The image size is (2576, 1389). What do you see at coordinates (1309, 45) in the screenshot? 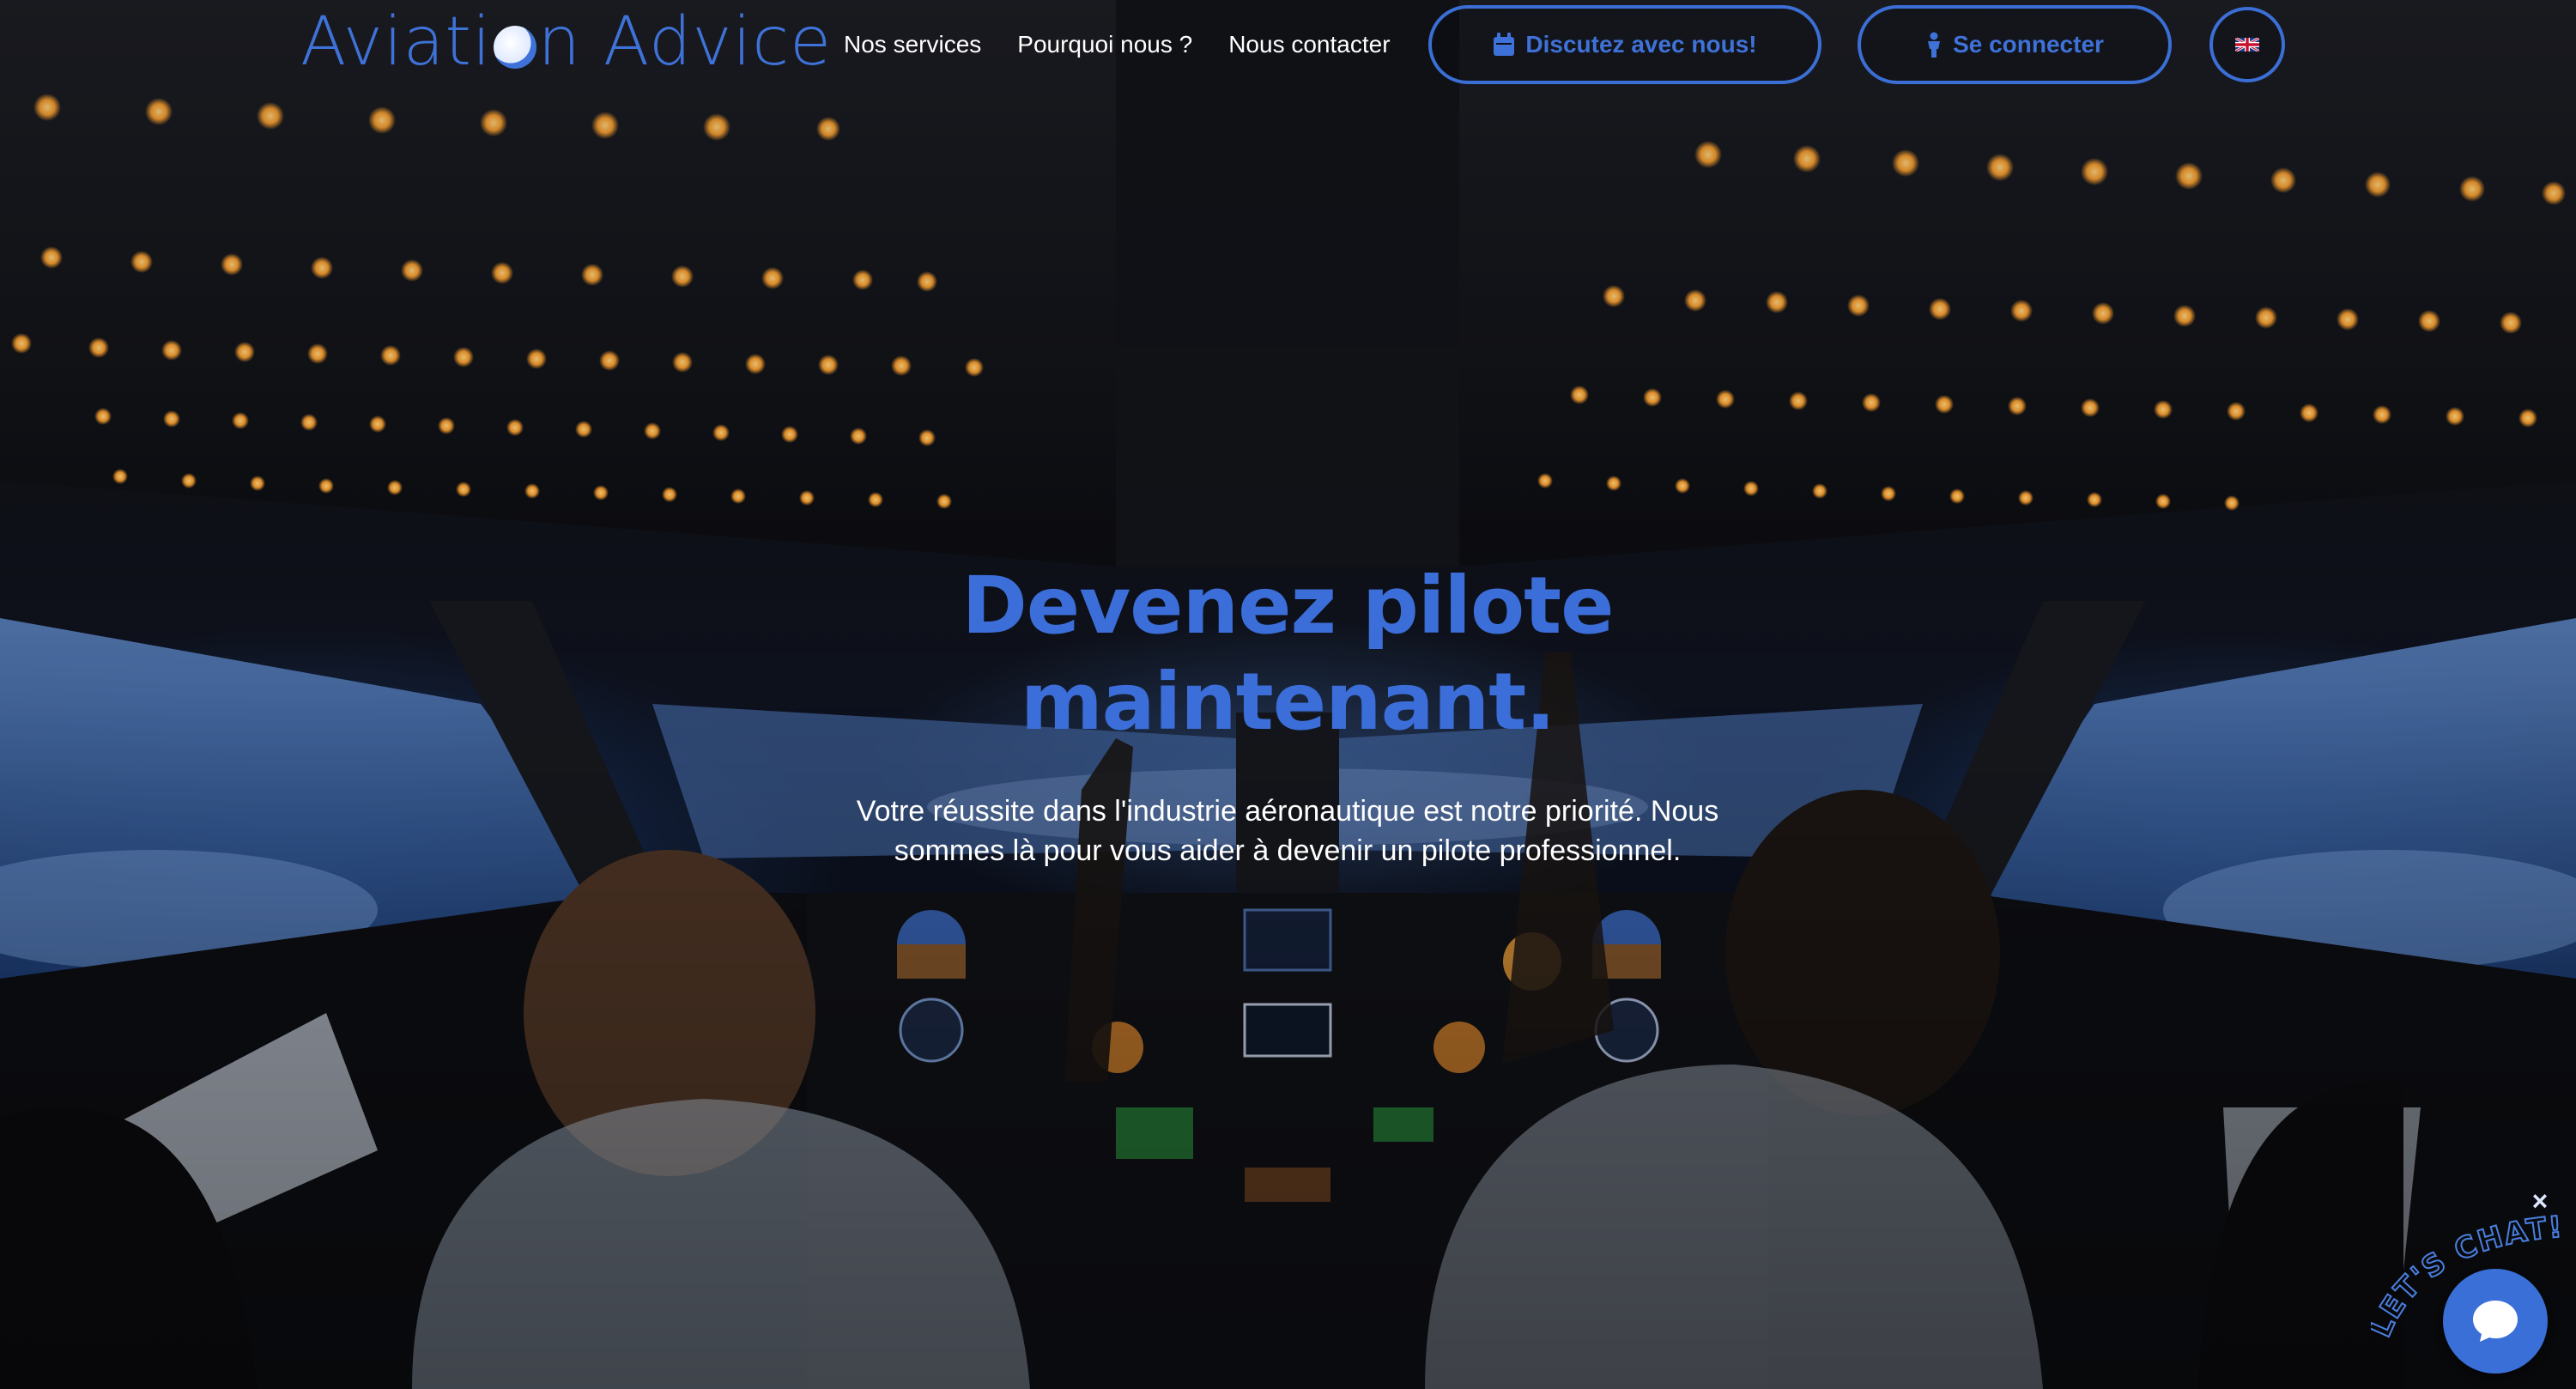
I see `nav-link-contact: Nous contacter` at bounding box center [1309, 45].